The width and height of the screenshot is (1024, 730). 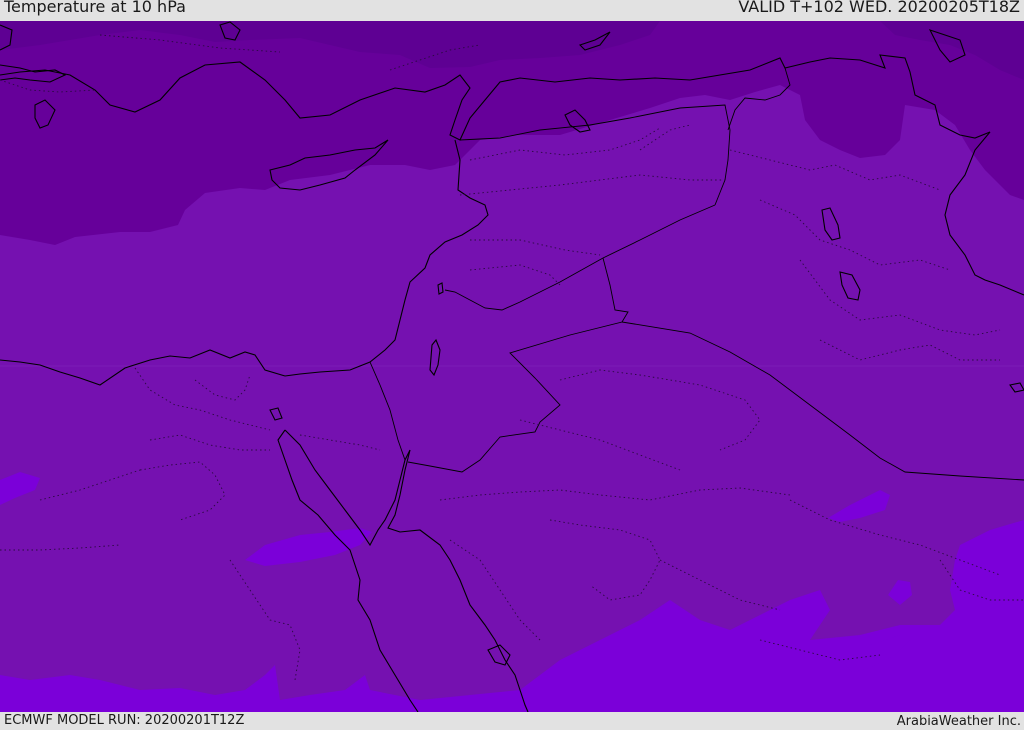 I want to click on valid-time: VALID T+102 WED. 20200205T18Z, so click(x=879, y=8).